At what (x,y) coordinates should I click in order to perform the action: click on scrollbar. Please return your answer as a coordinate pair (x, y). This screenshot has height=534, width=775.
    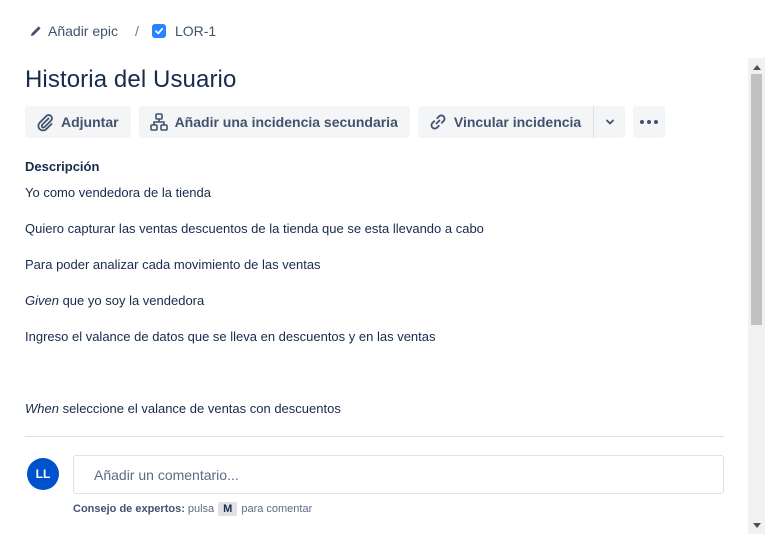
    Looking at the image, I should click on (756, 296).